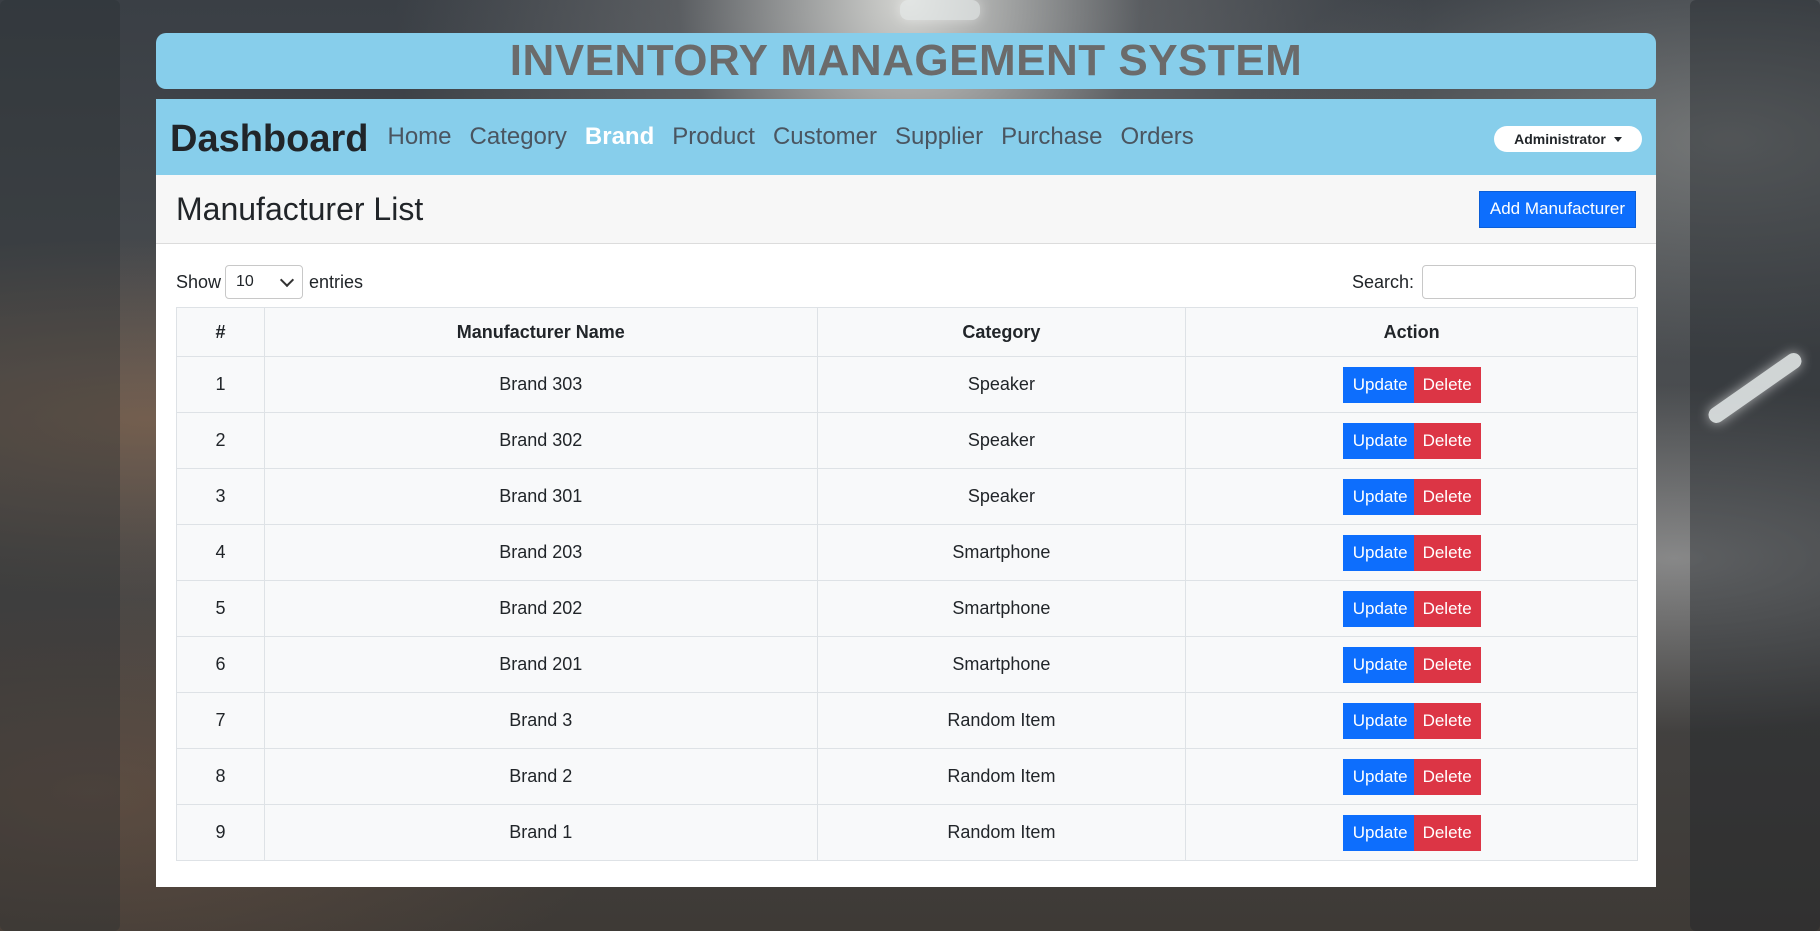 The image size is (1820, 931). What do you see at coordinates (619, 137) in the screenshot?
I see `nav-link-brand: Brand` at bounding box center [619, 137].